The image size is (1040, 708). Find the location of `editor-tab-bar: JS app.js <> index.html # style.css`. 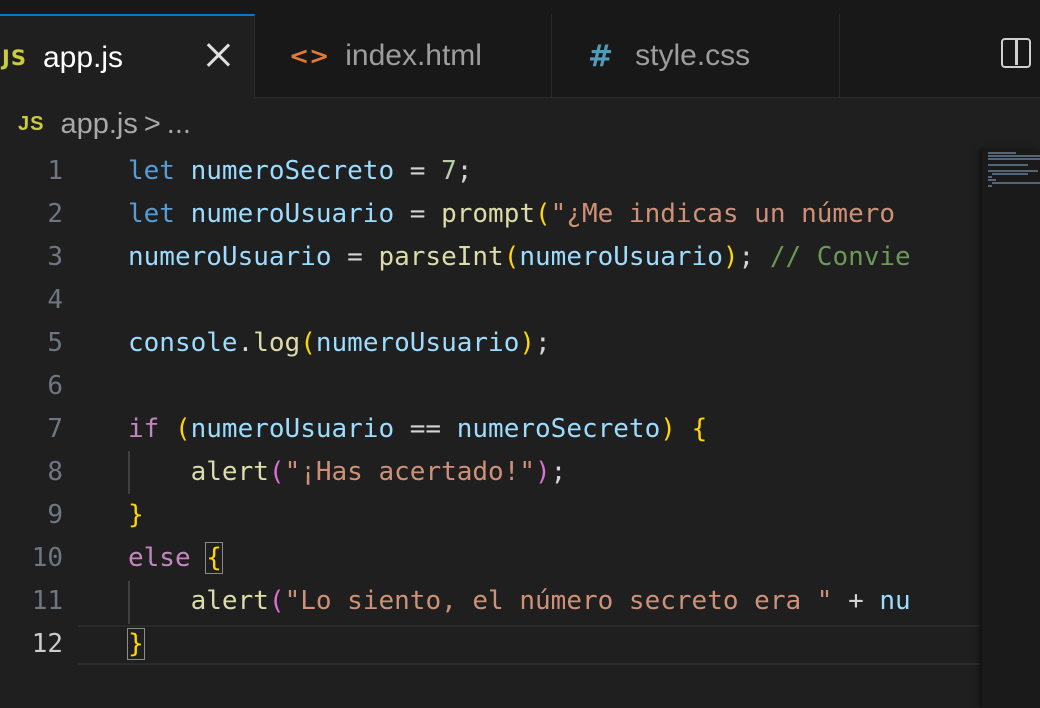

editor-tab-bar: JS app.js <> index.html # style.css is located at coordinates (520, 56).